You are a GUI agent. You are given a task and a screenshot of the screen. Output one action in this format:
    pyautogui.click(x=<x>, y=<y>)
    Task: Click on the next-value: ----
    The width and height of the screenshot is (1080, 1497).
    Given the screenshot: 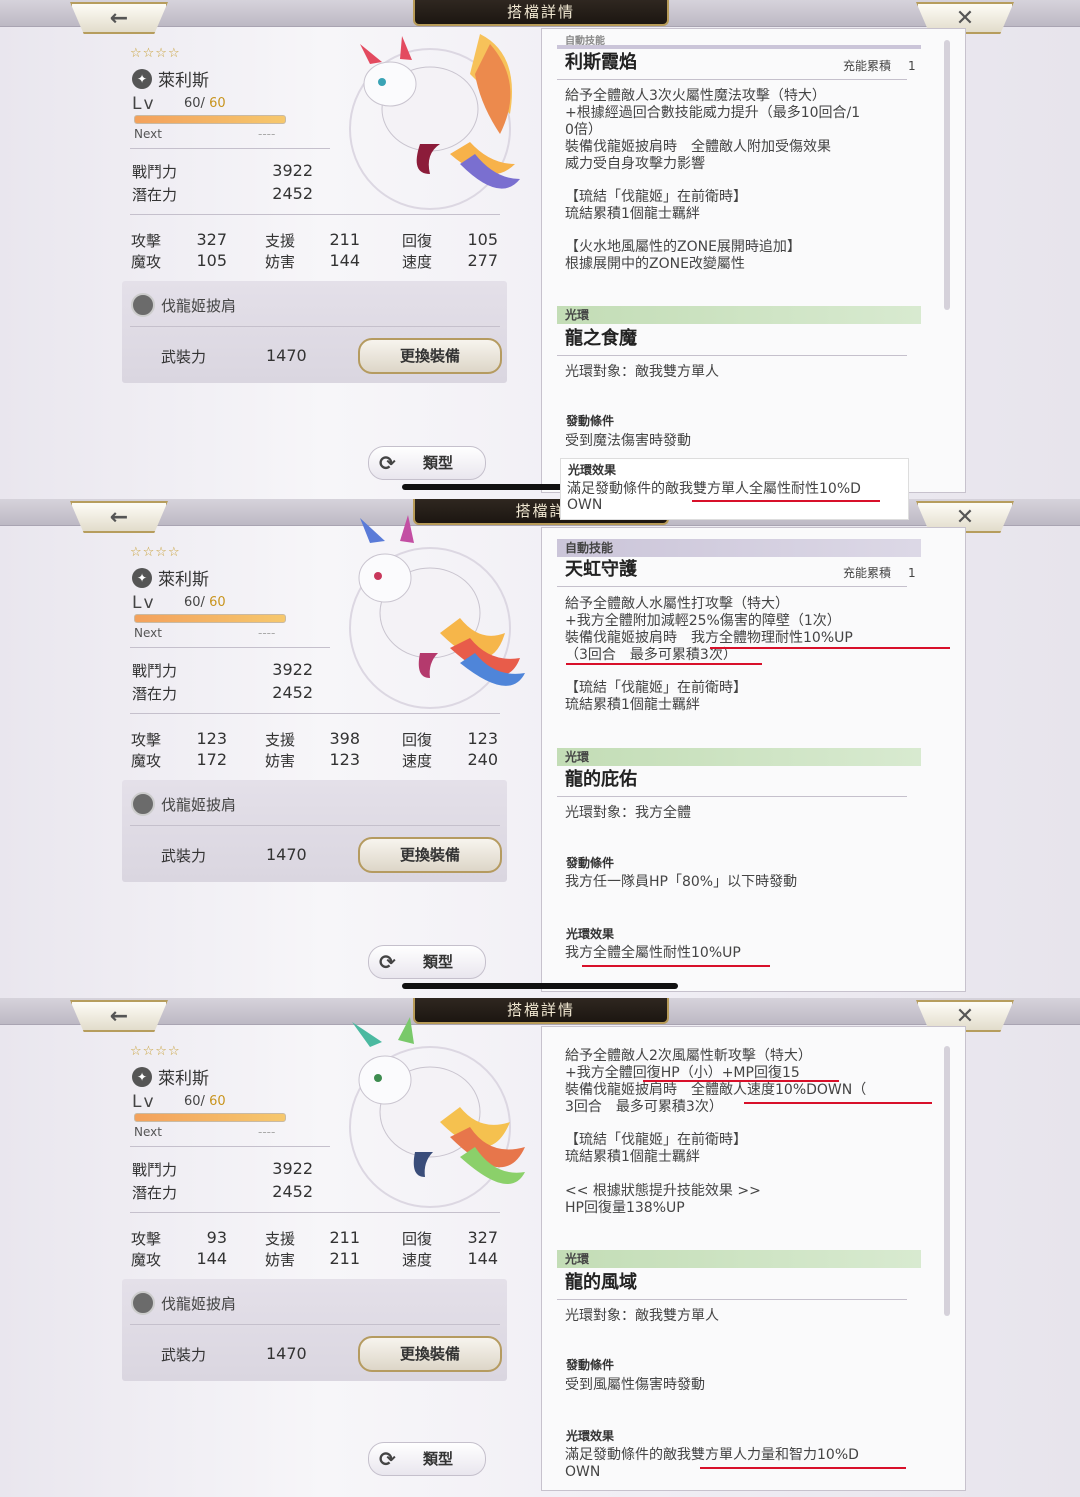 What is the action you would take?
    pyautogui.click(x=267, y=134)
    